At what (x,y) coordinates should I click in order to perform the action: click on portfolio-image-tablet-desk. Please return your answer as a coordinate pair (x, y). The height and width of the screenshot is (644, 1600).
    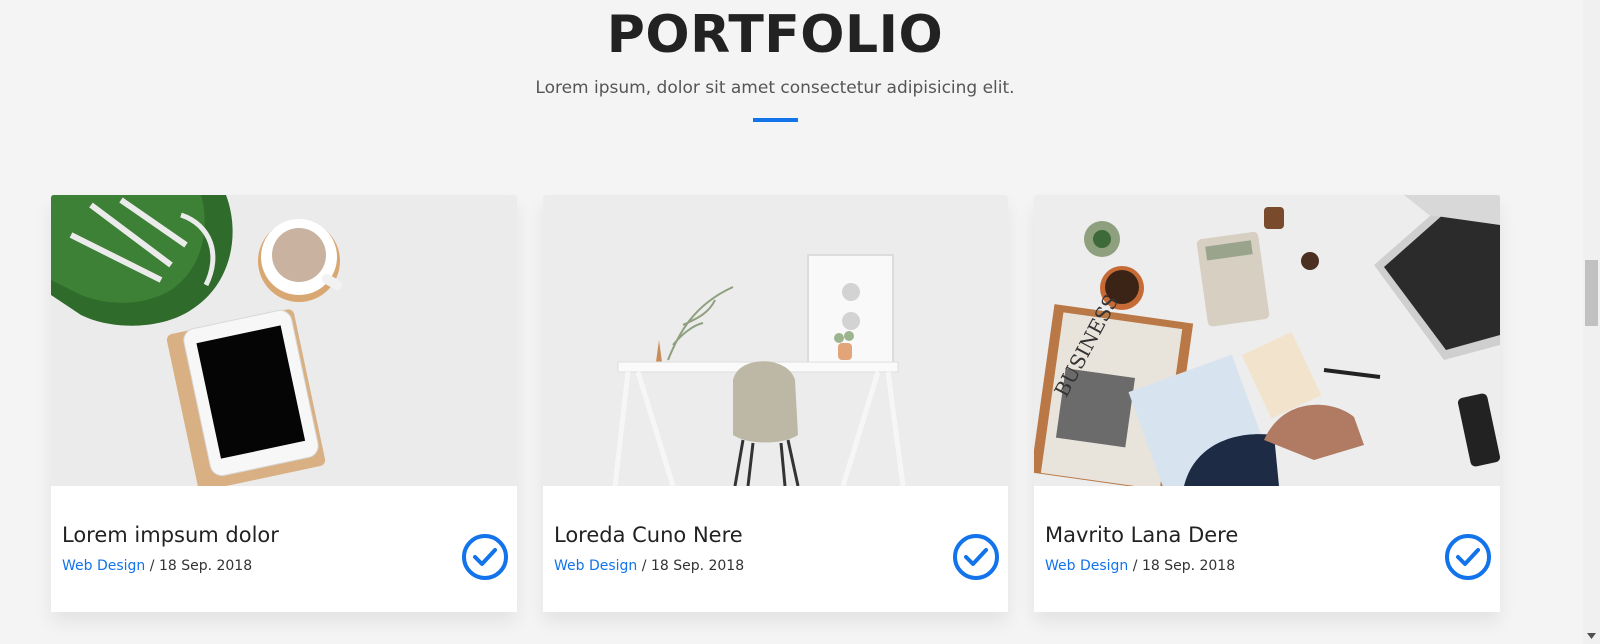
    Looking at the image, I should click on (284, 340).